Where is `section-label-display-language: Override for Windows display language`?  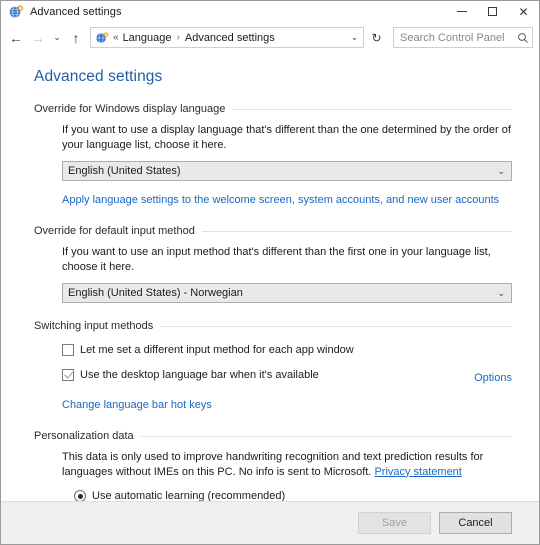 section-label-display-language: Override for Windows display language is located at coordinates (130, 109).